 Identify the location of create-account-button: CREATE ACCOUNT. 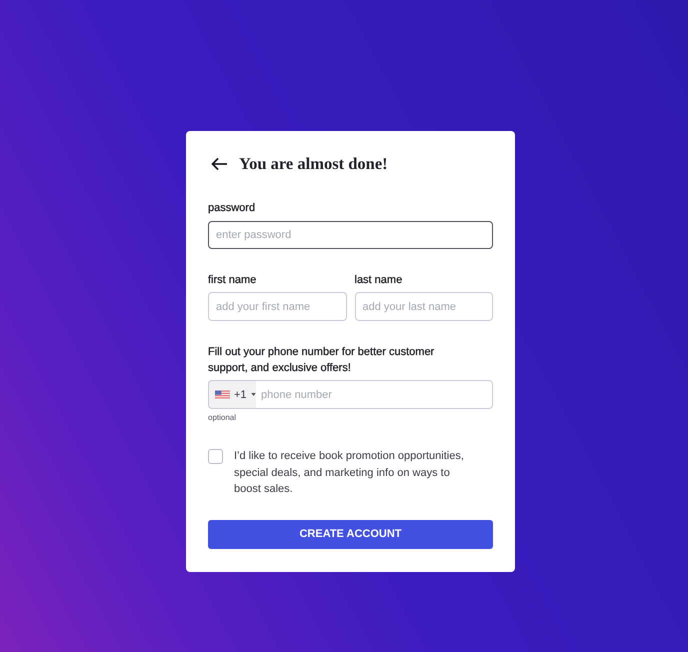
(350, 534).